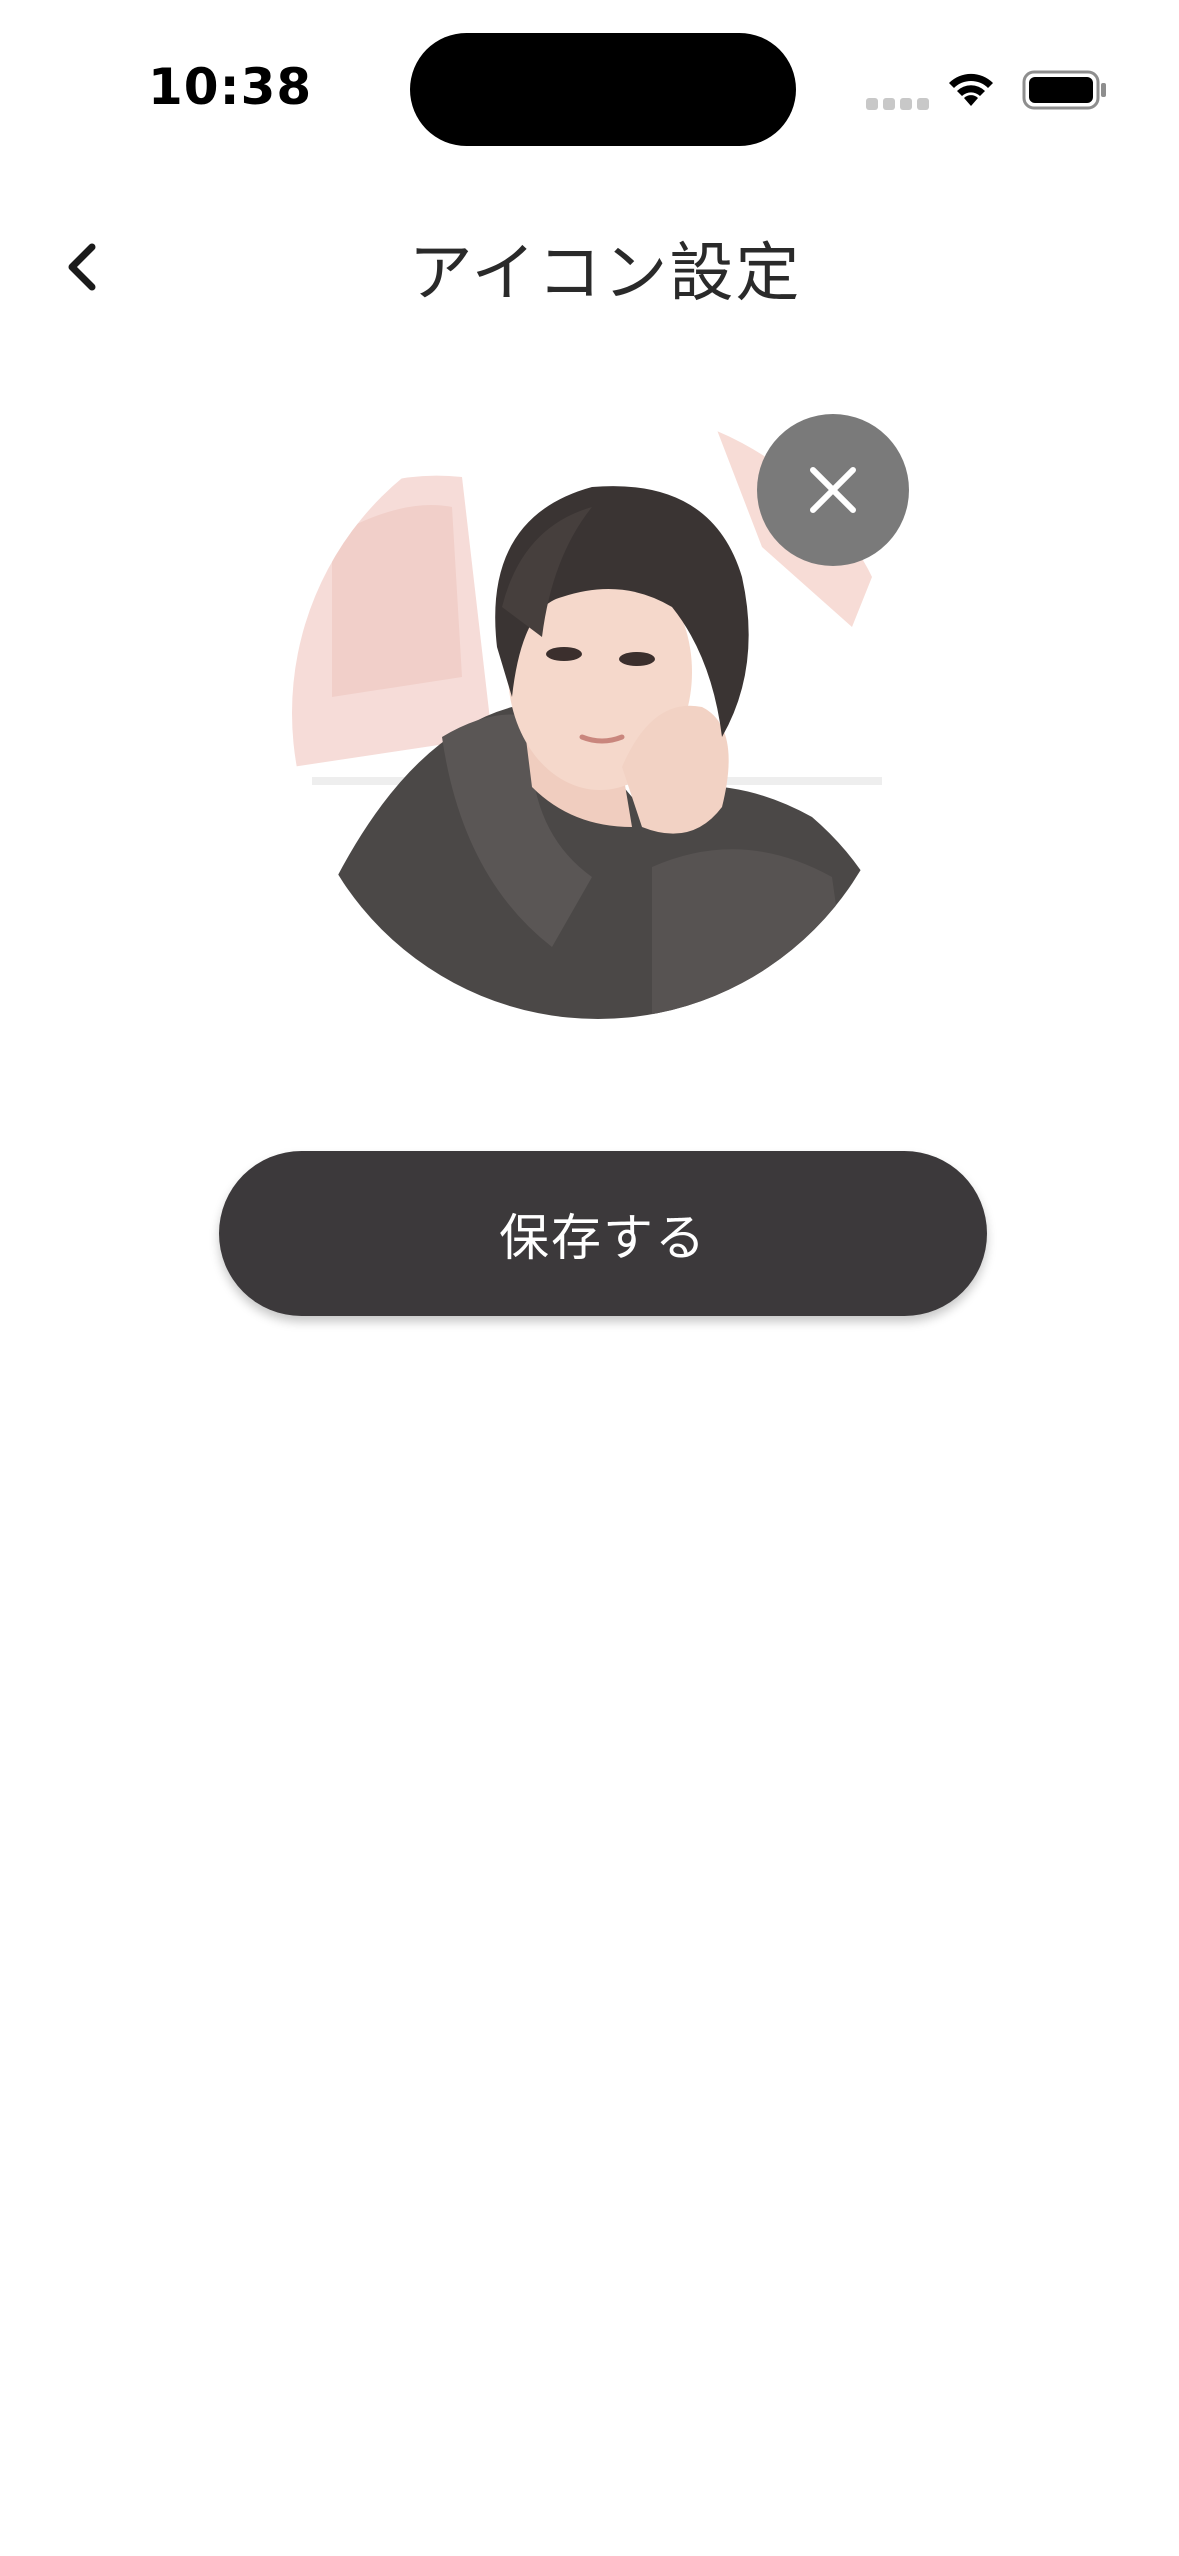 The width and height of the screenshot is (1179, 2556). What do you see at coordinates (897, 104) in the screenshot?
I see `signal-icon` at bounding box center [897, 104].